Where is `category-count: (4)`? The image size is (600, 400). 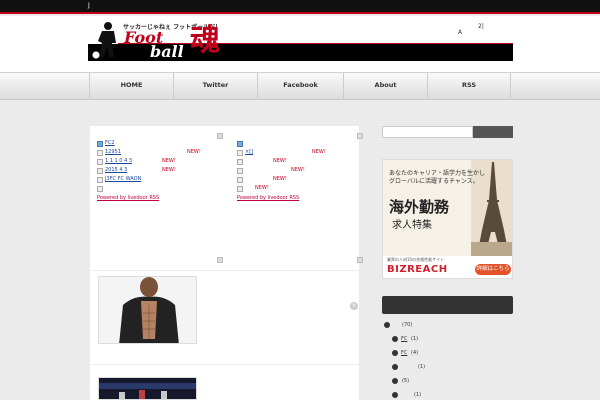 category-count: (4) is located at coordinates (415, 353).